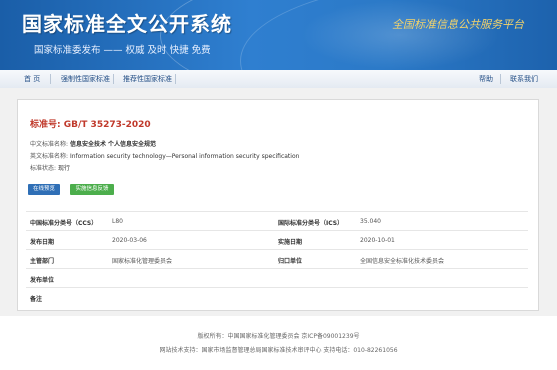 This screenshot has height=370, width=557. I want to click on owner-value: 全国信息安全标准化技术委员会, so click(402, 261).